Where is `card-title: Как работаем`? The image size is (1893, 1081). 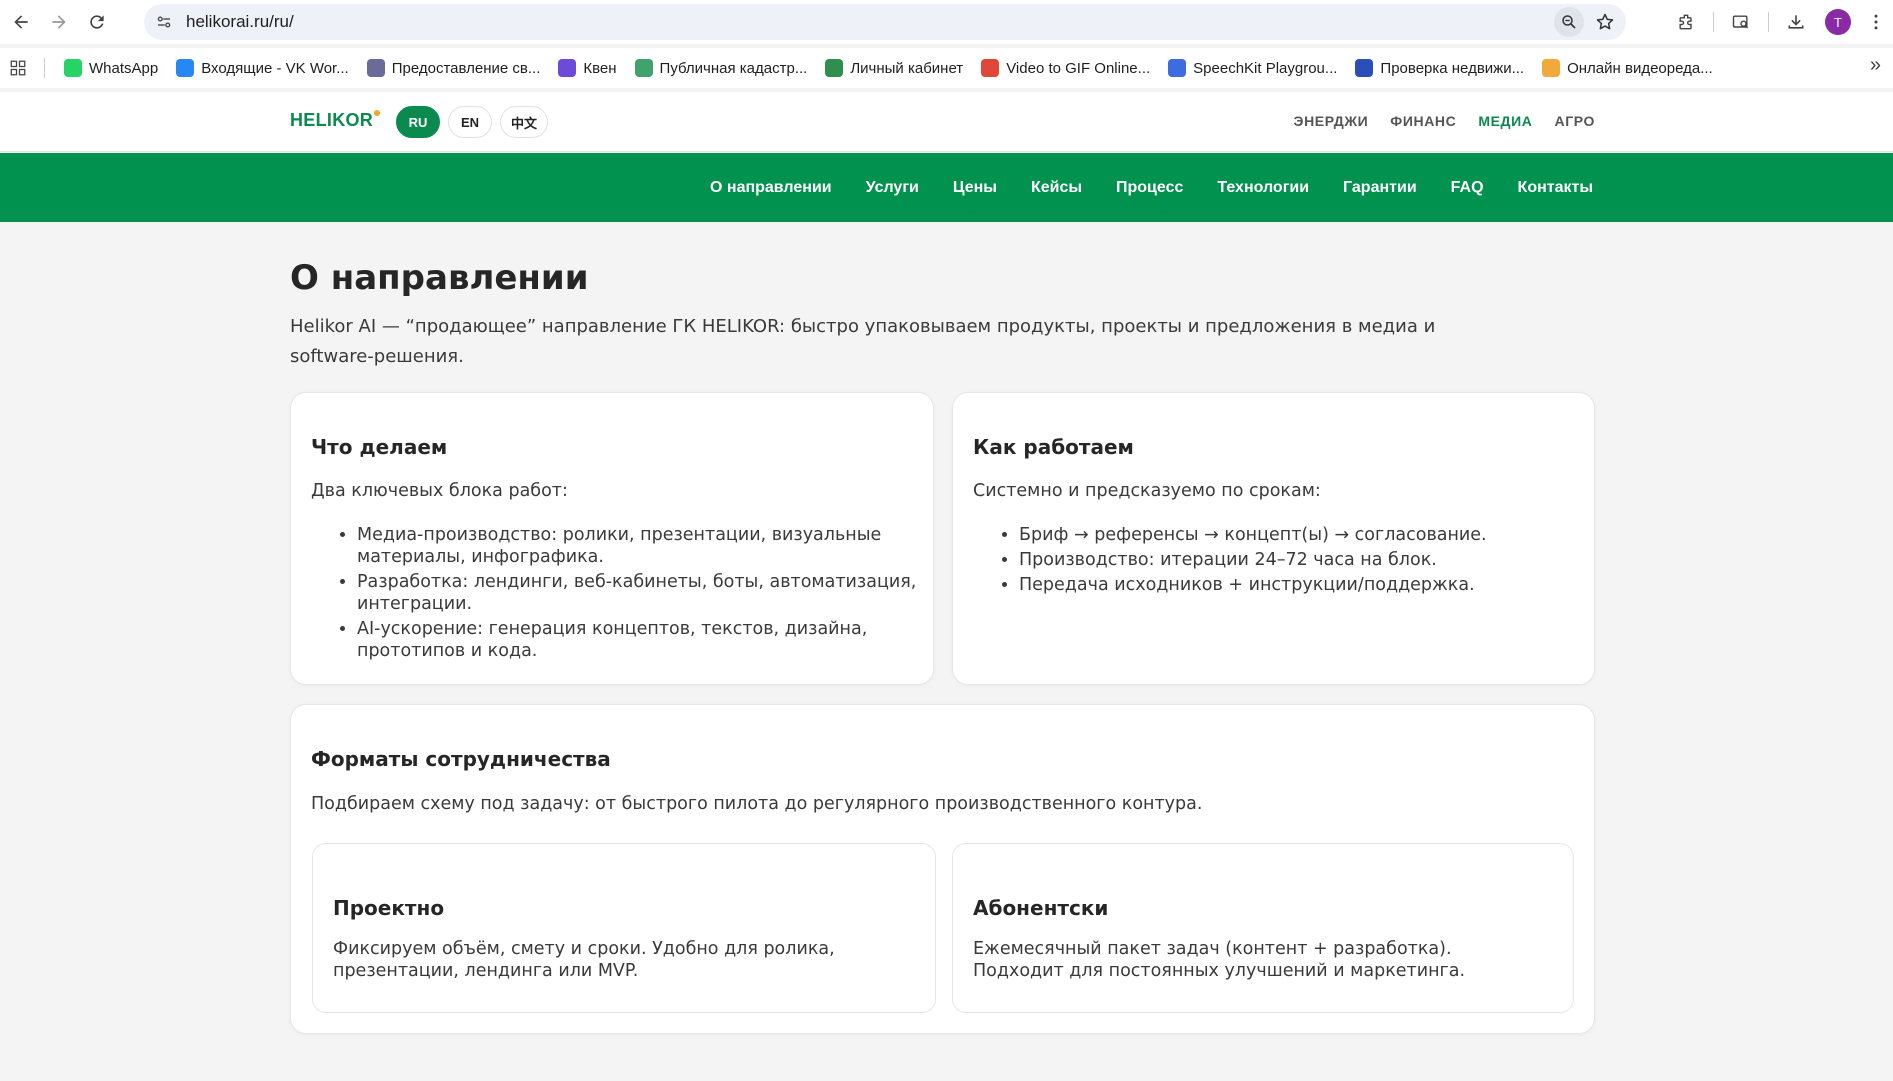
card-title: Как работаем is located at coordinates (1053, 447).